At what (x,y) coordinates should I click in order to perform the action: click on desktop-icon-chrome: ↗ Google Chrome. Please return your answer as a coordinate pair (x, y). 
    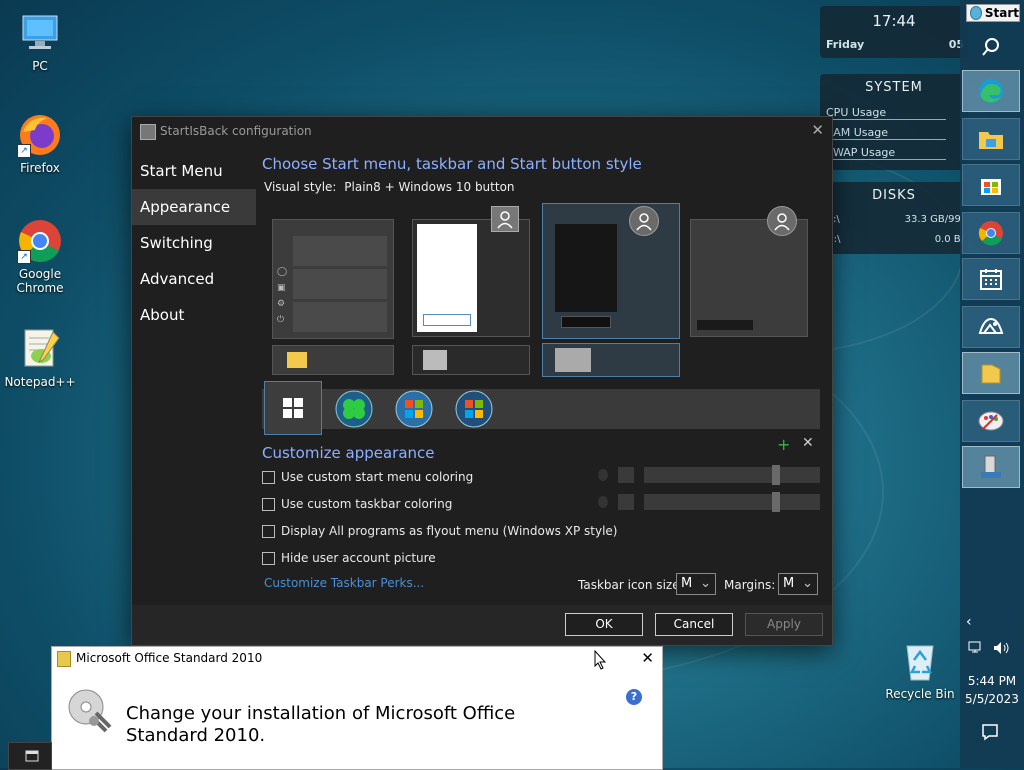
    Looking at the image, I should click on (40, 256).